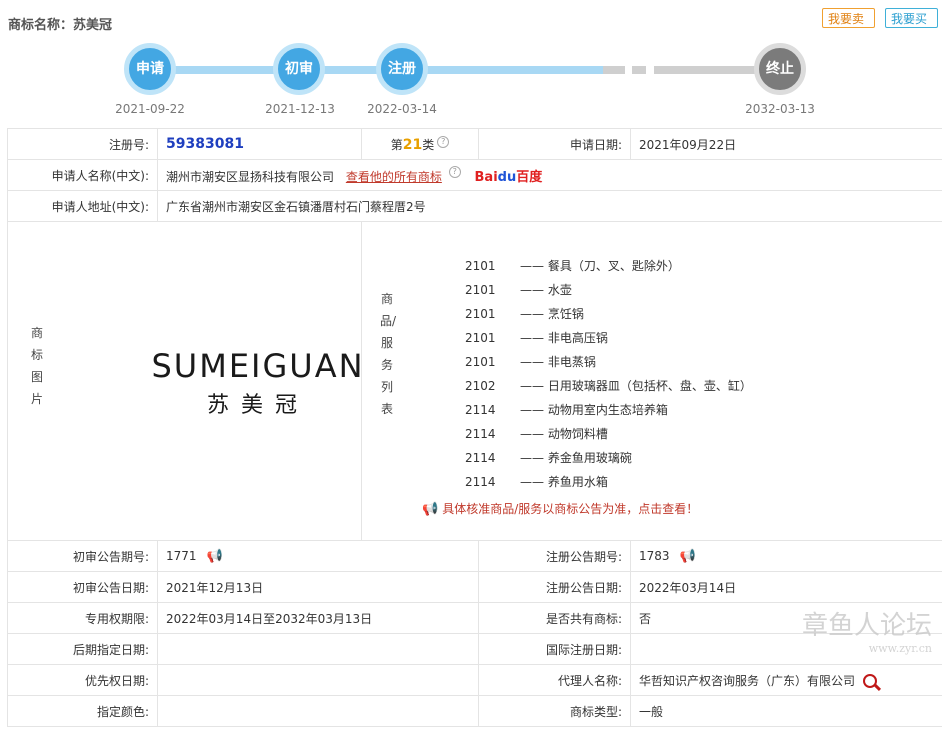 This screenshot has height=733, width=942. What do you see at coordinates (786, 587) in the screenshot?
I see `reg-pub-date-value: 2022年03月14日` at bounding box center [786, 587].